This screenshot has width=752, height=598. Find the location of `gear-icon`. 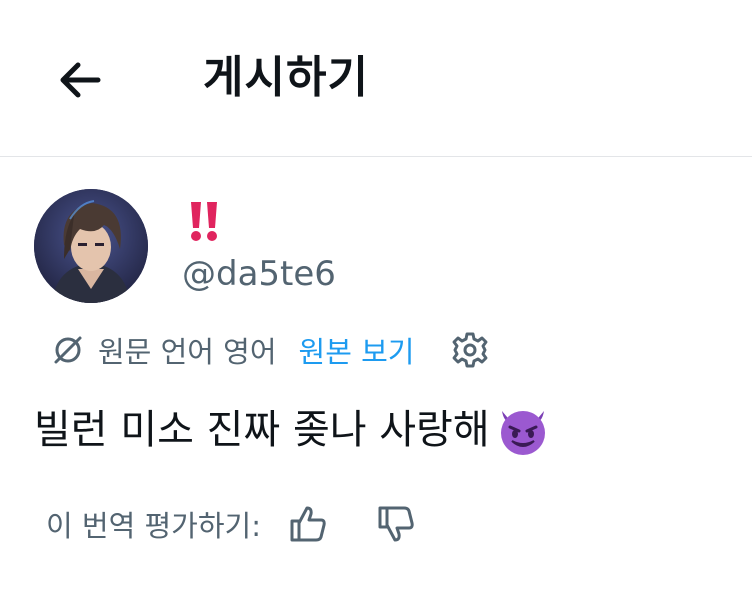

gear-icon is located at coordinates (470, 350).